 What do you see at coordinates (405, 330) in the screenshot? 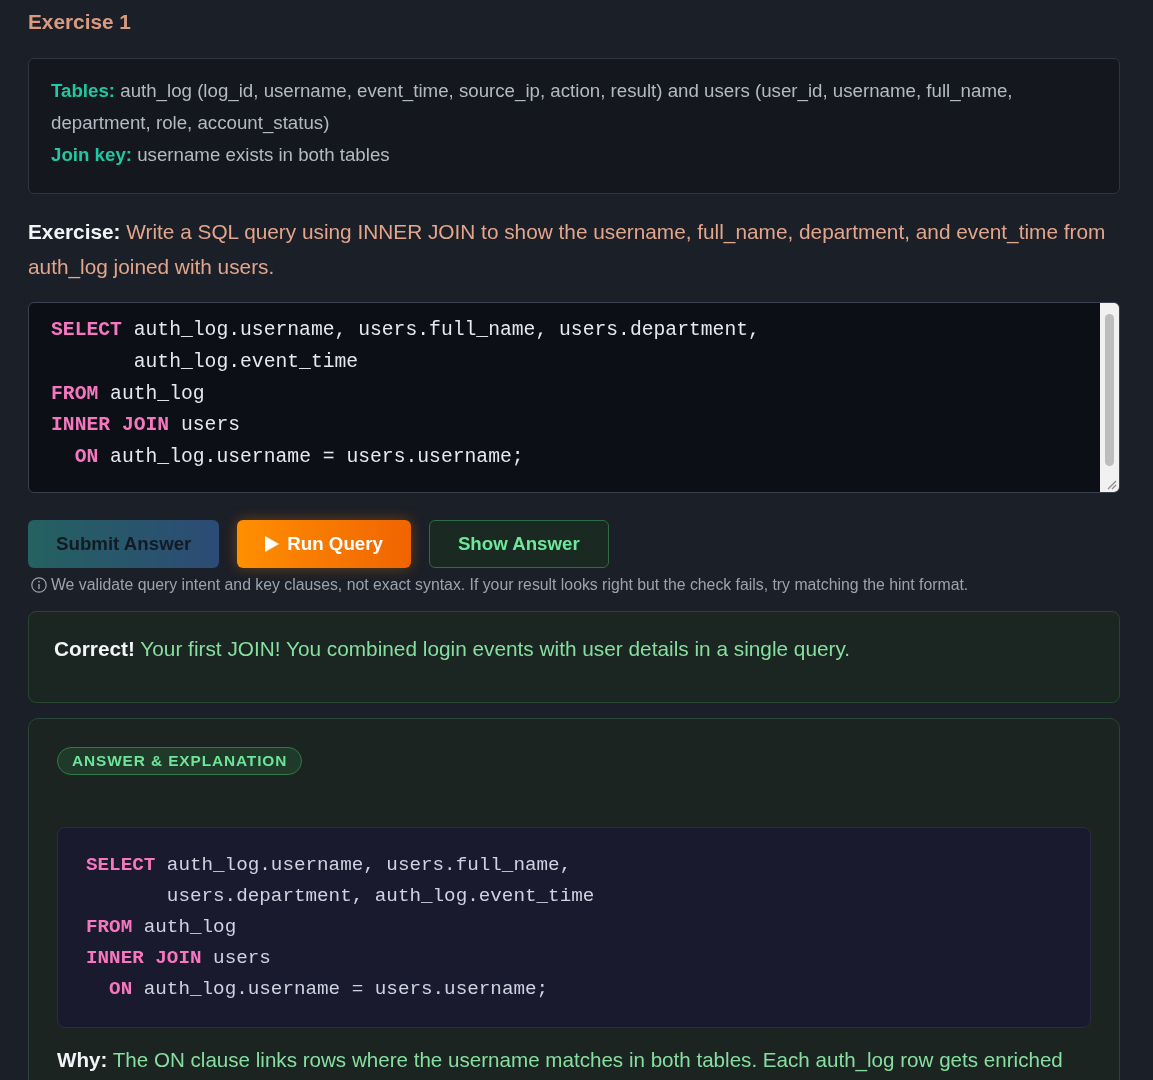
I see `code-line: SELECT auth_log.username, users.full_name, users.department,` at bounding box center [405, 330].